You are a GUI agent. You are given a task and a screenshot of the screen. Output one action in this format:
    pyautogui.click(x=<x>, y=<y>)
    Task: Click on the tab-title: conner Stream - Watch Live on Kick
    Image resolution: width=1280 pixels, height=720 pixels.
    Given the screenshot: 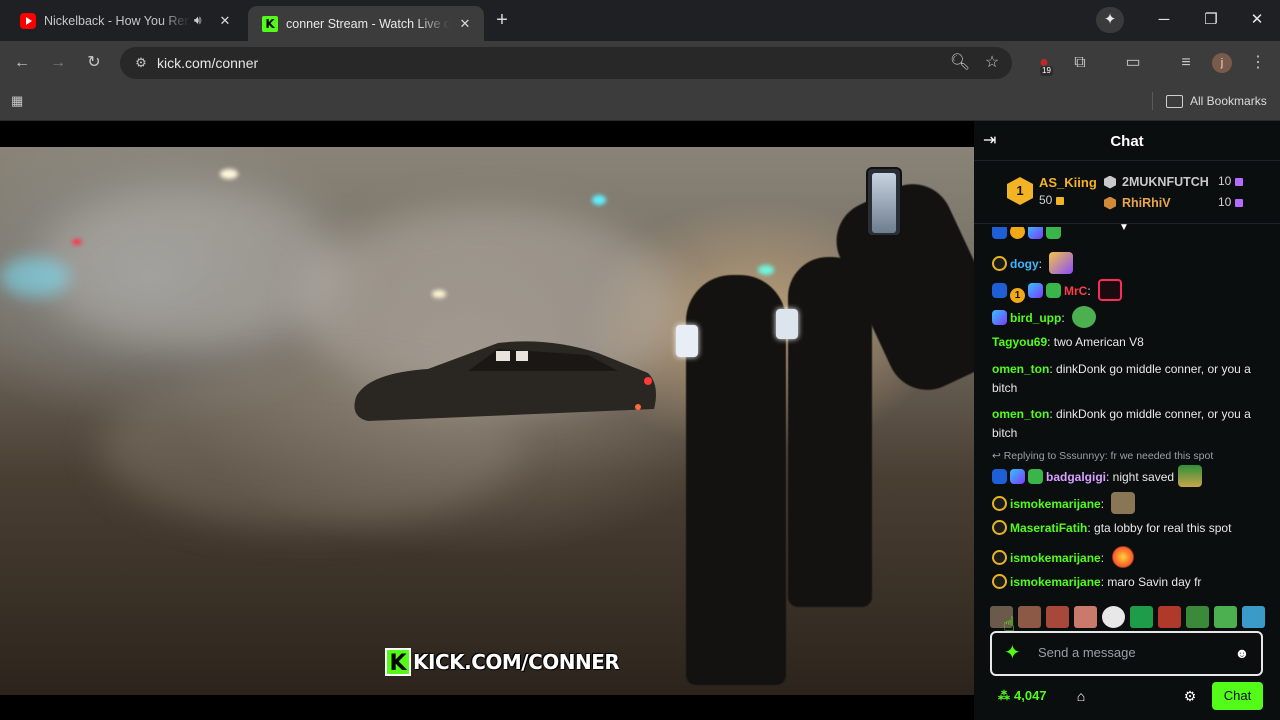 What is the action you would take?
    pyautogui.click(x=368, y=23)
    